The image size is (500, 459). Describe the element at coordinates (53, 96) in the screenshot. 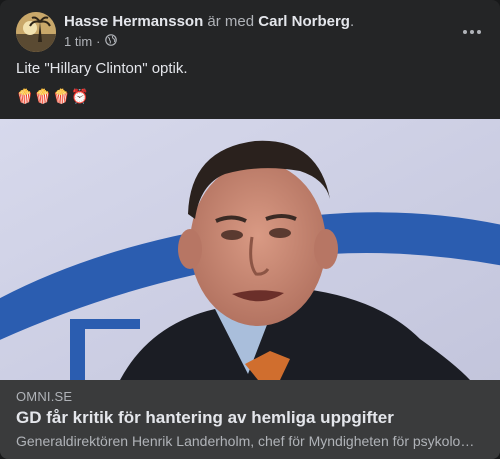

I see `post-emojis: 🍿🍿🍿⏰` at that location.